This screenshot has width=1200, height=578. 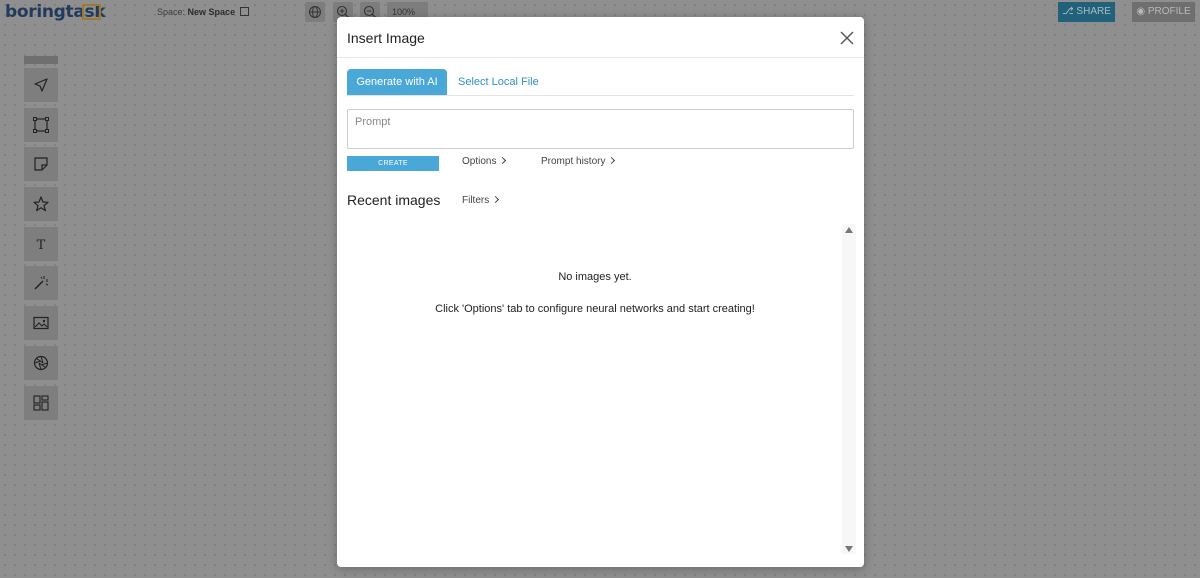 I want to click on tool-magic-wand, so click(x=41, y=283).